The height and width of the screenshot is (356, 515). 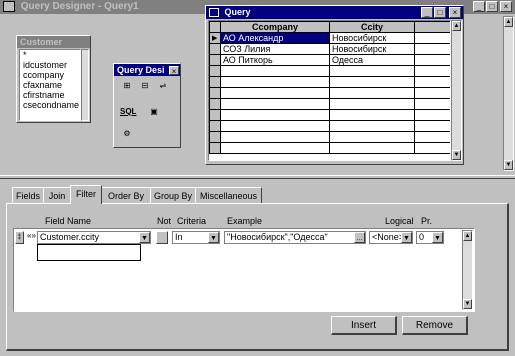 I want to click on row-header-corner, so click(x=215, y=27).